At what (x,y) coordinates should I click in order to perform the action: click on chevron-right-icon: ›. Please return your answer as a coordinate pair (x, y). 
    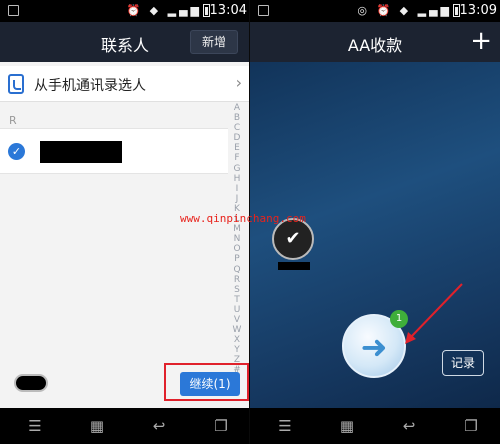
    Looking at the image, I should click on (238, 82).